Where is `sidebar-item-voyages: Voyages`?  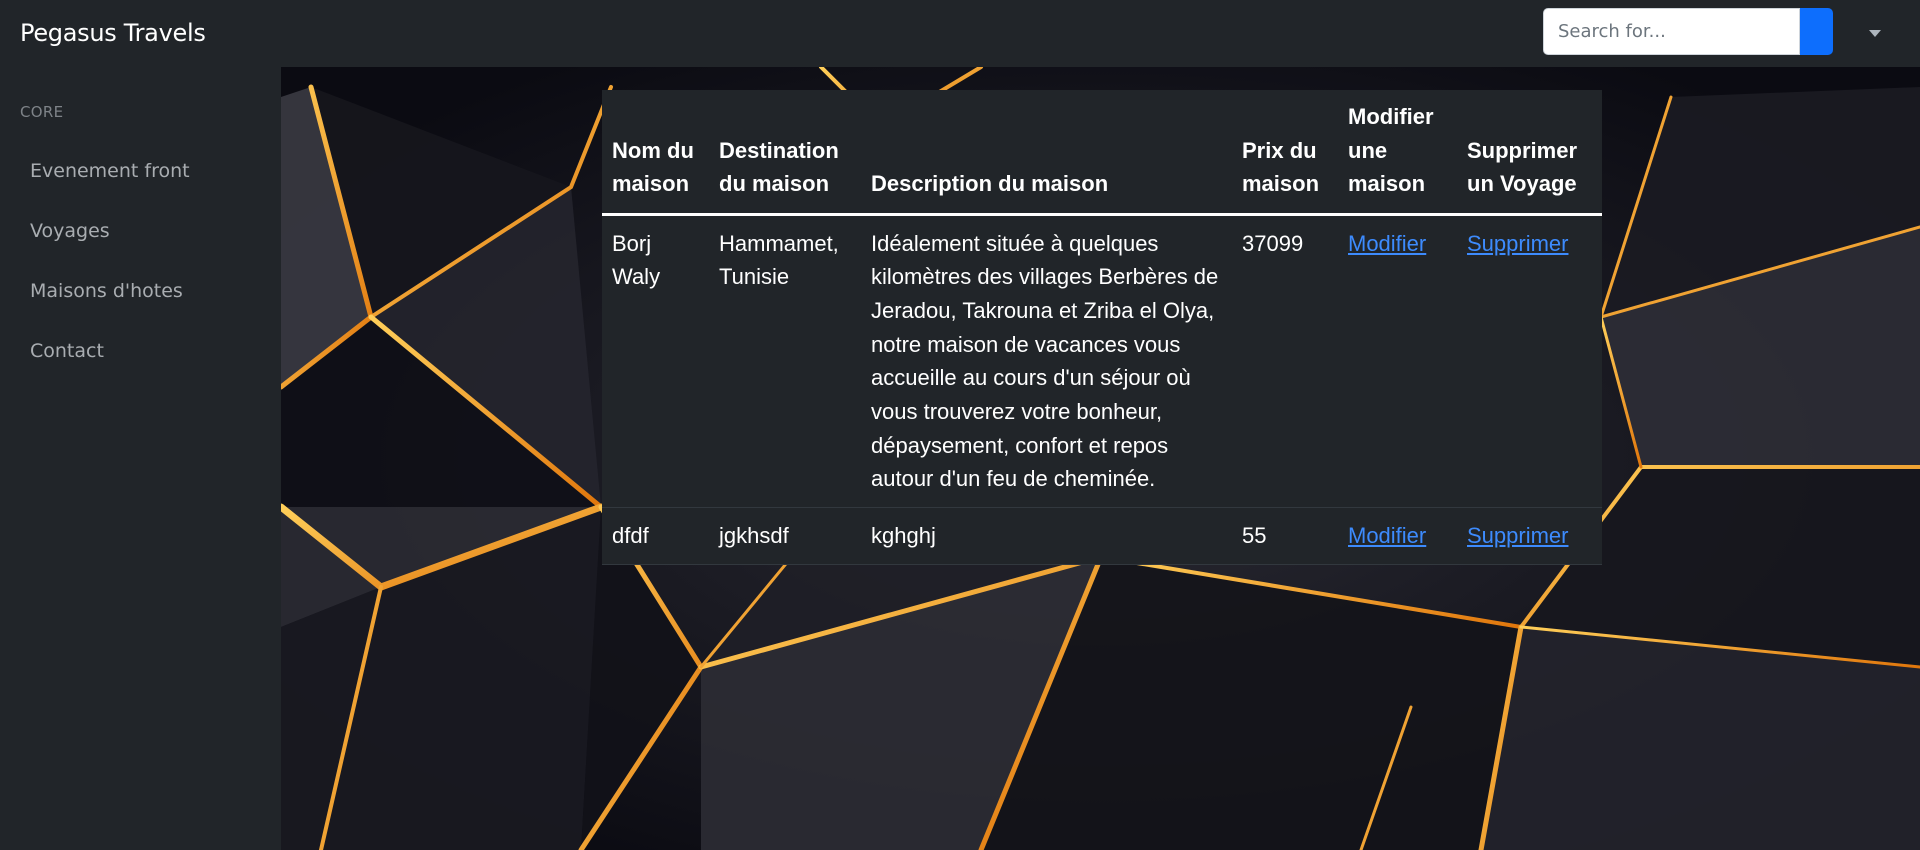 sidebar-item-voyages: Voyages is located at coordinates (70, 231).